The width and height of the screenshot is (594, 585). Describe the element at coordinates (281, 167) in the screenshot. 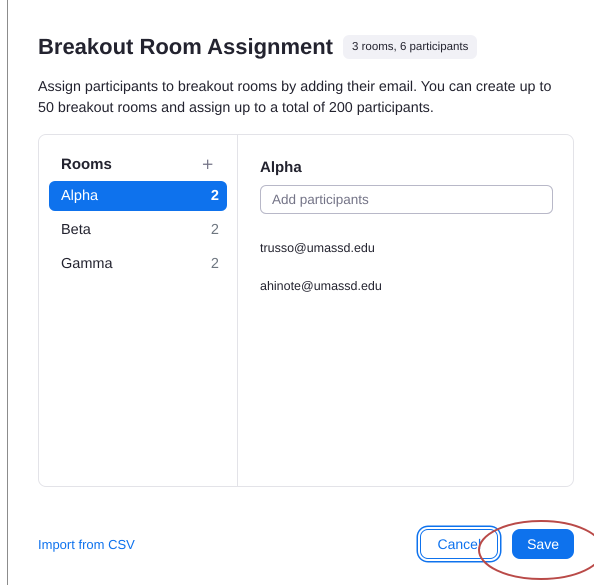

I see `room-title: Alpha` at that location.